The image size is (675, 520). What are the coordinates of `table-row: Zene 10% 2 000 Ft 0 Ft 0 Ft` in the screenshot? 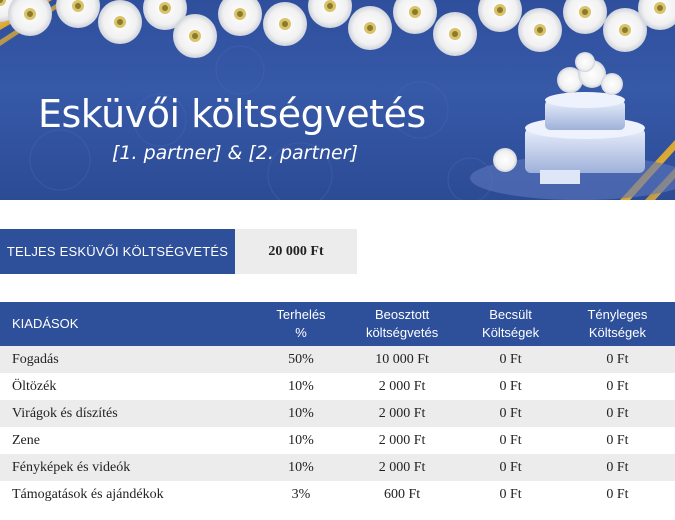 It's located at (337, 440).